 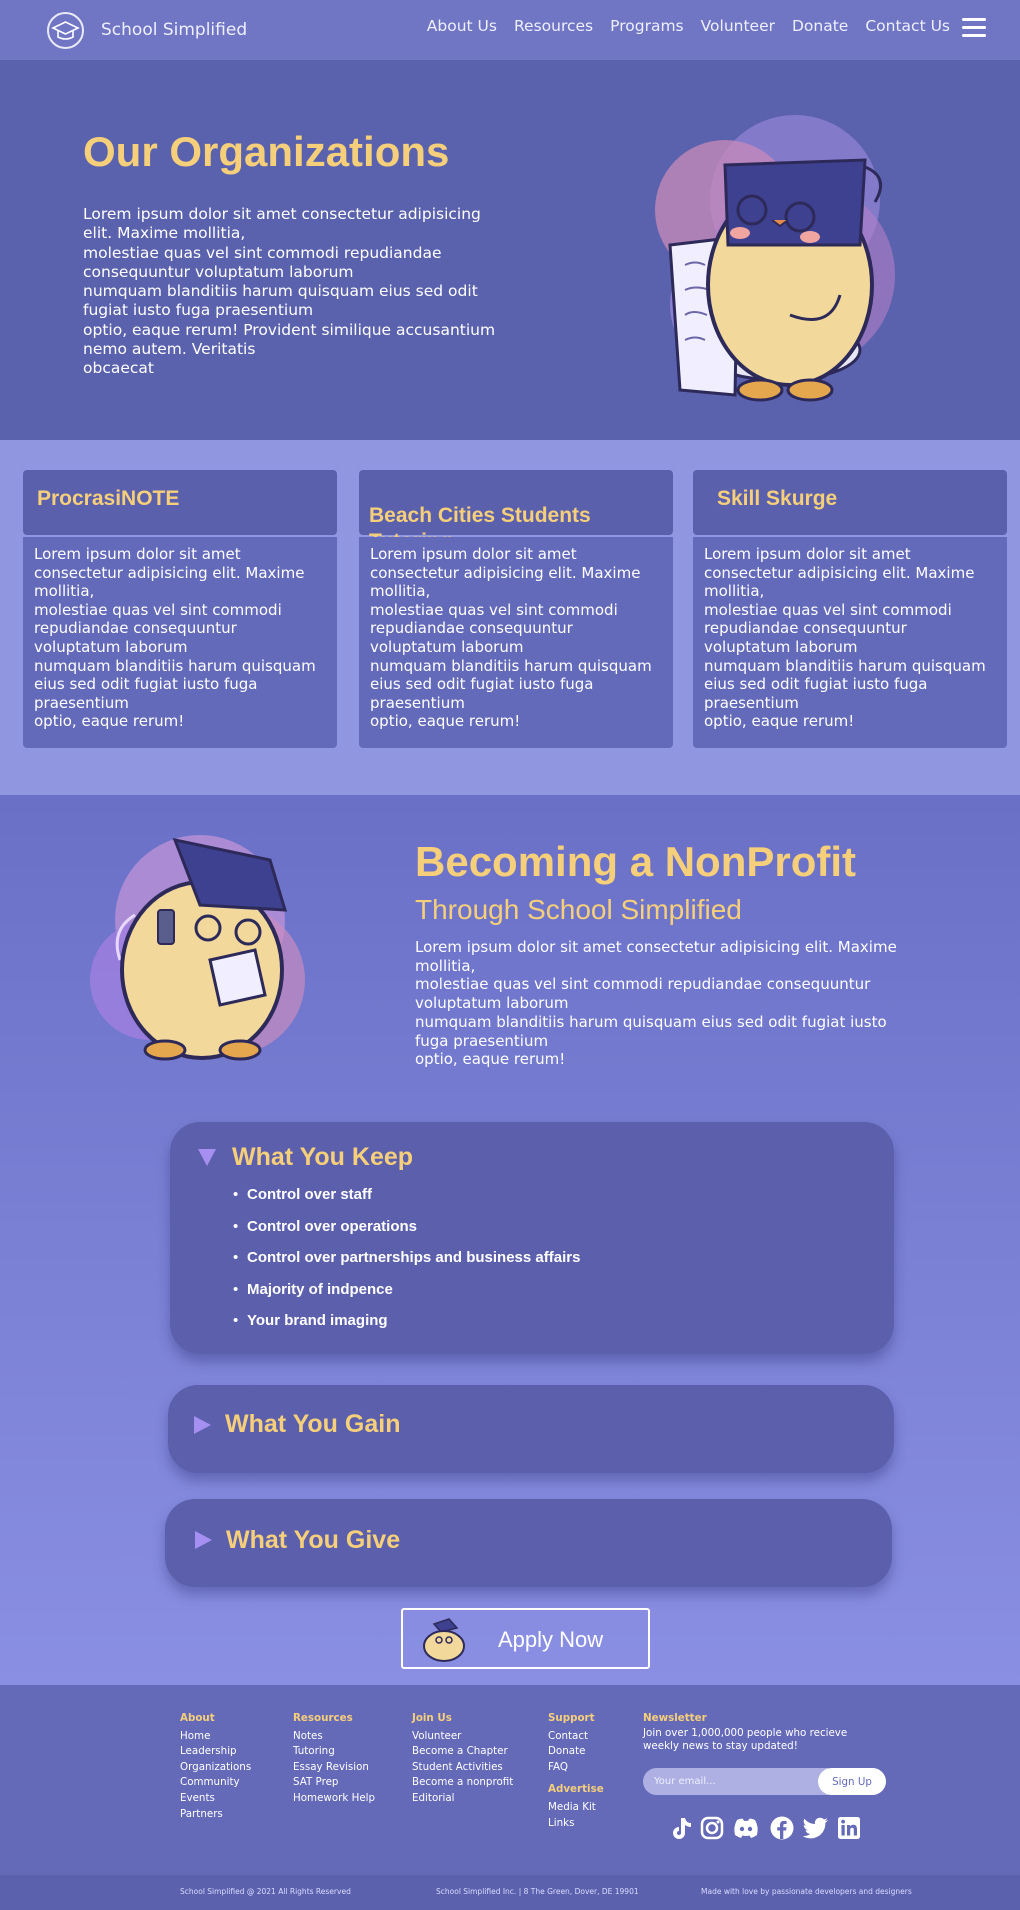 What do you see at coordinates (108, 498) in the screenshot?
I see `org-card-title: ProcrasiNOTE` at bounding box center [108, 498].